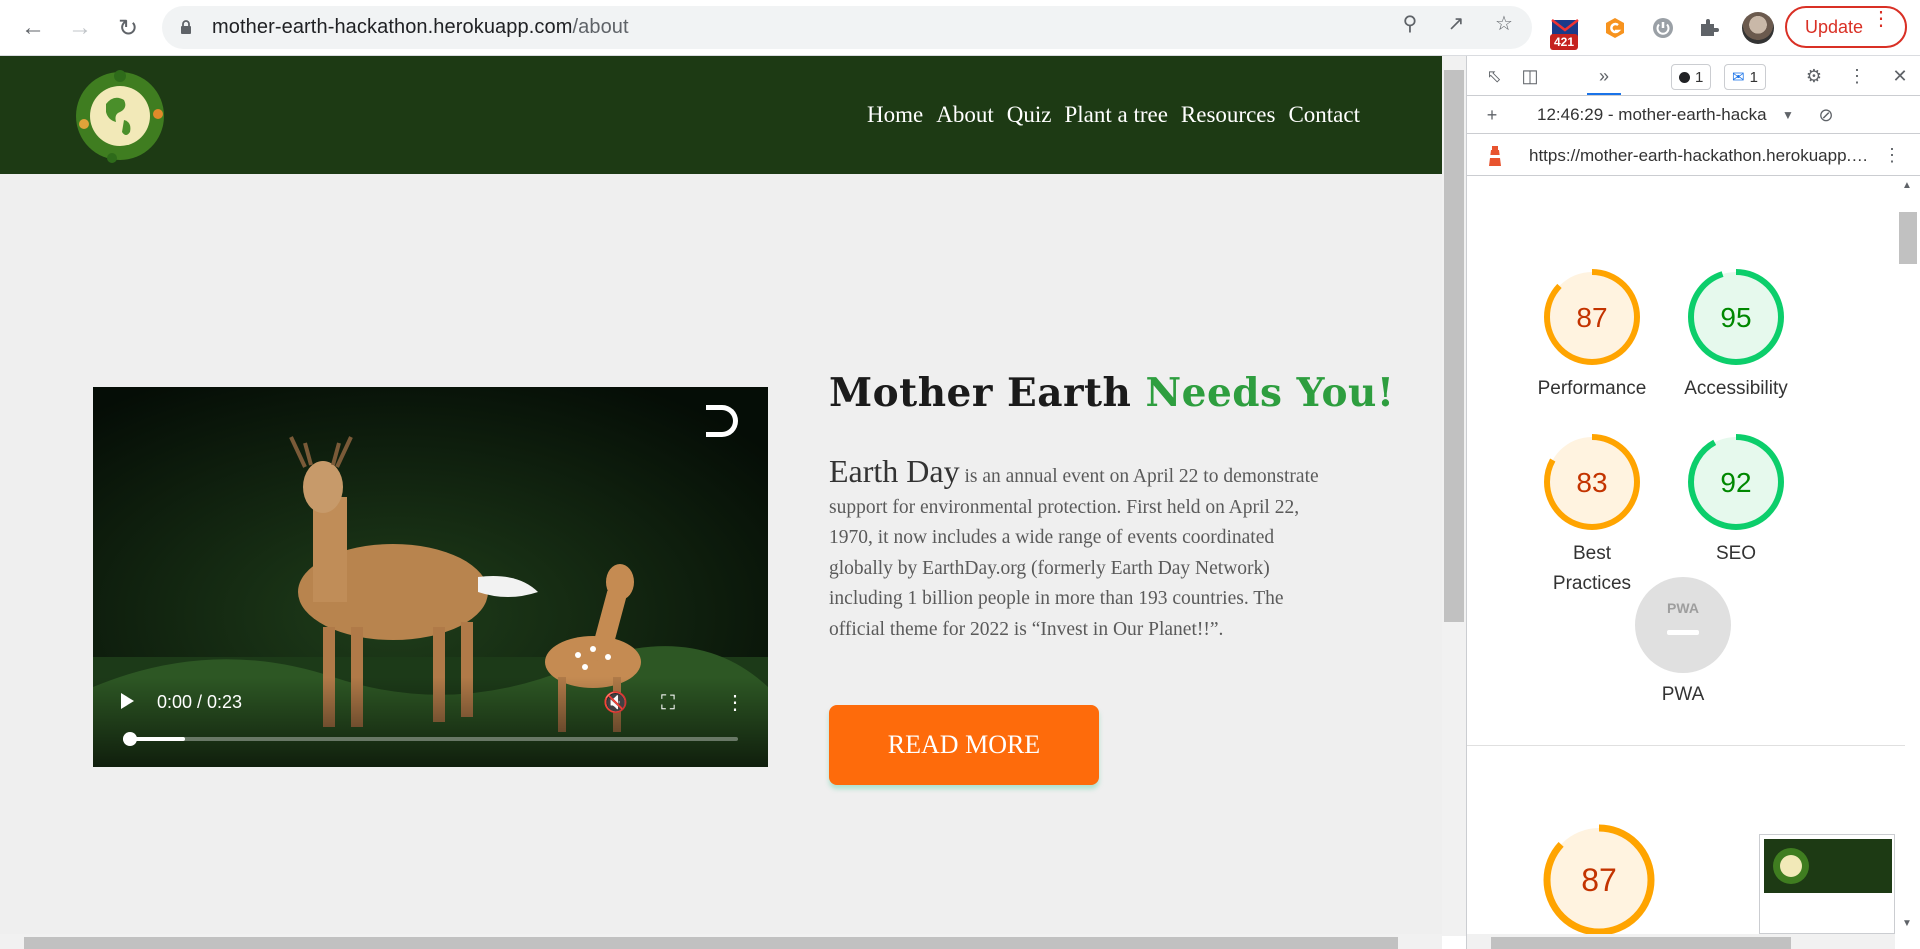 Image resolution: width=1920 pixels, height=949 pixels. What do you see at coordinates (1834, 26) in the screenshot?
I see `update-label: Update` at bounding box center [1834, 26].